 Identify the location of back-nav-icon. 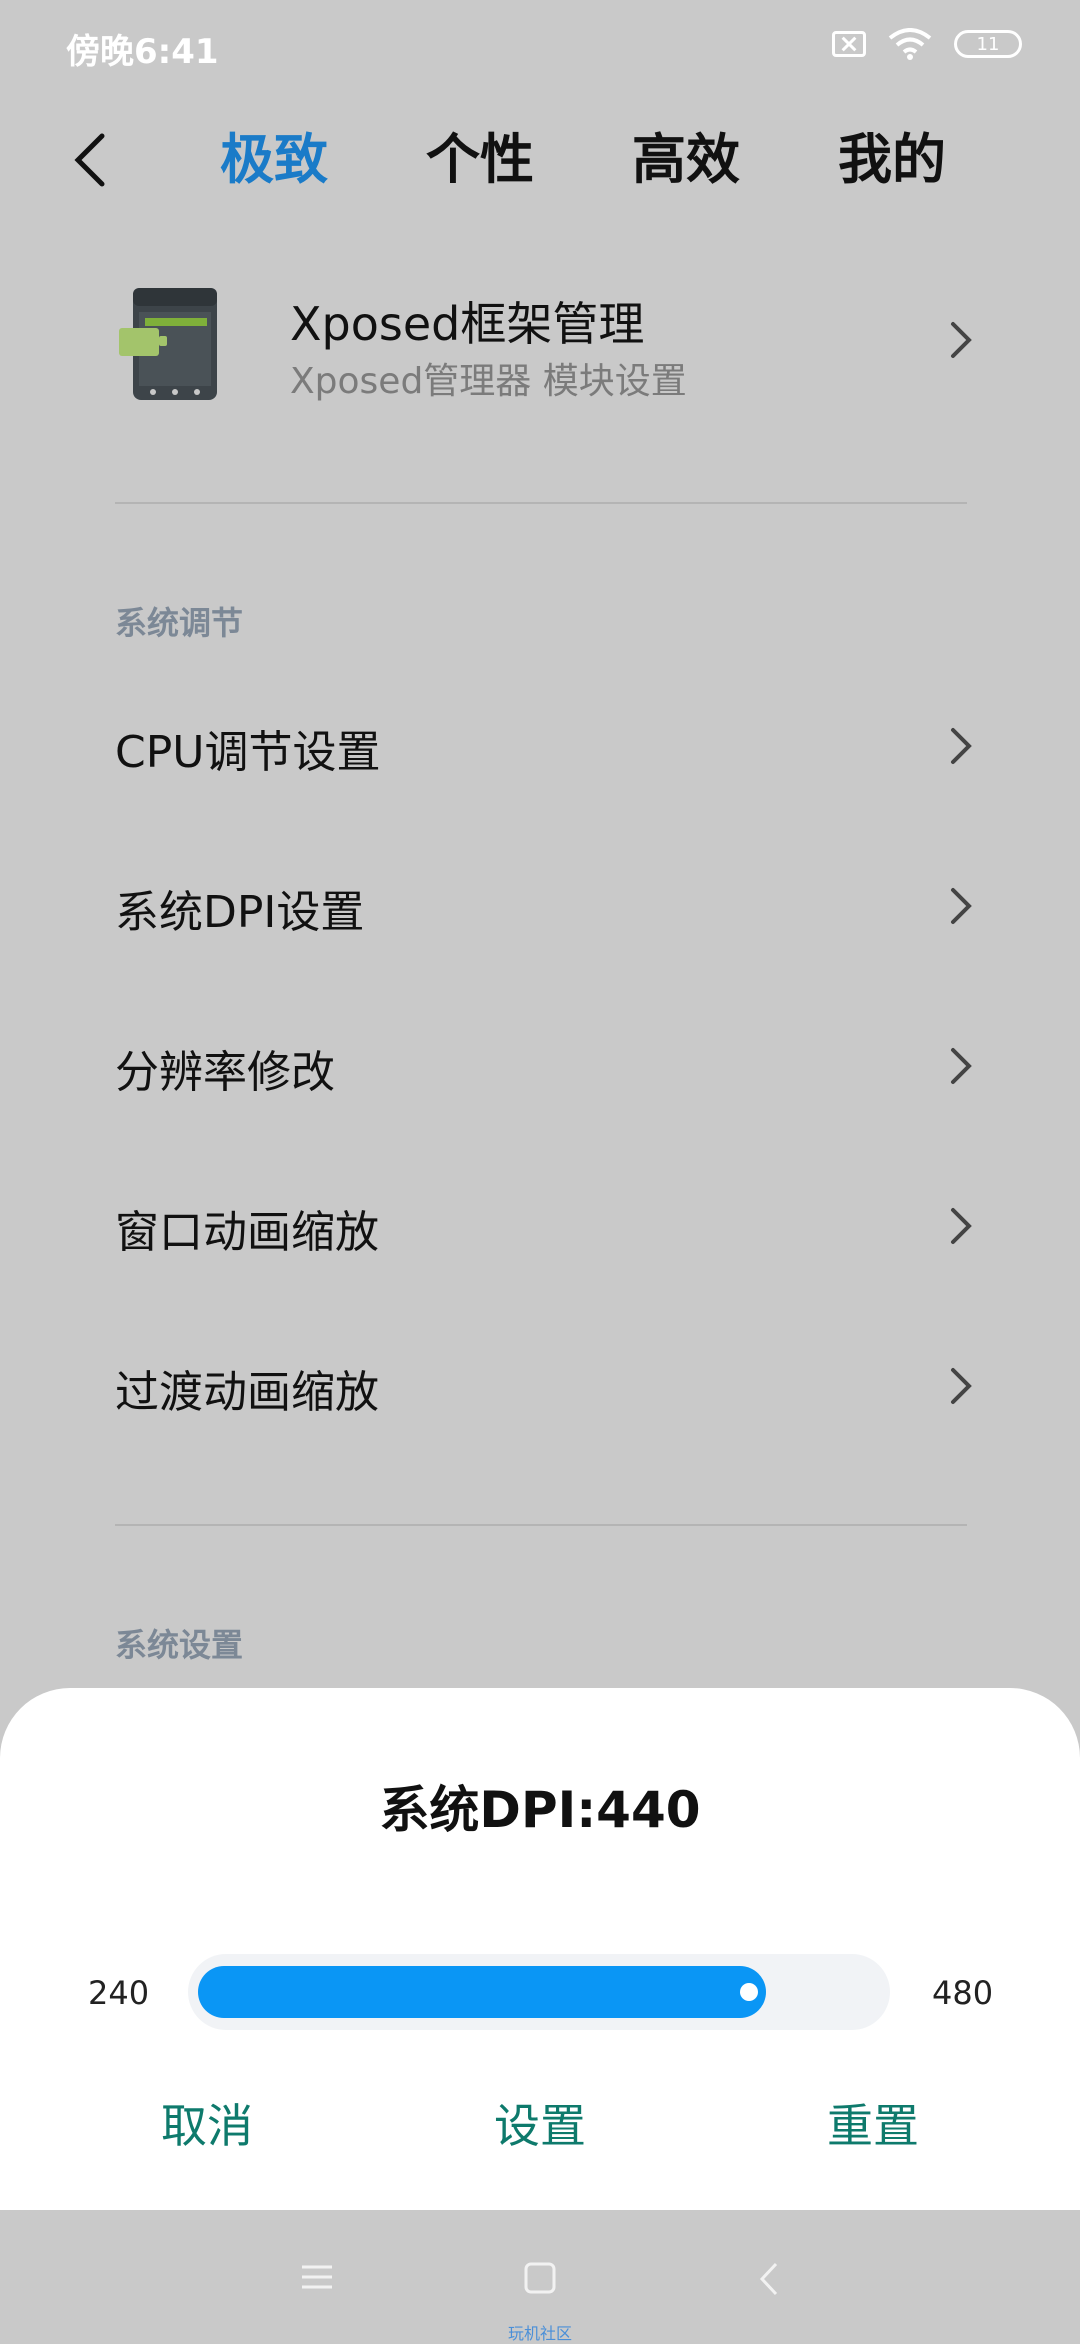
(769, 2281).